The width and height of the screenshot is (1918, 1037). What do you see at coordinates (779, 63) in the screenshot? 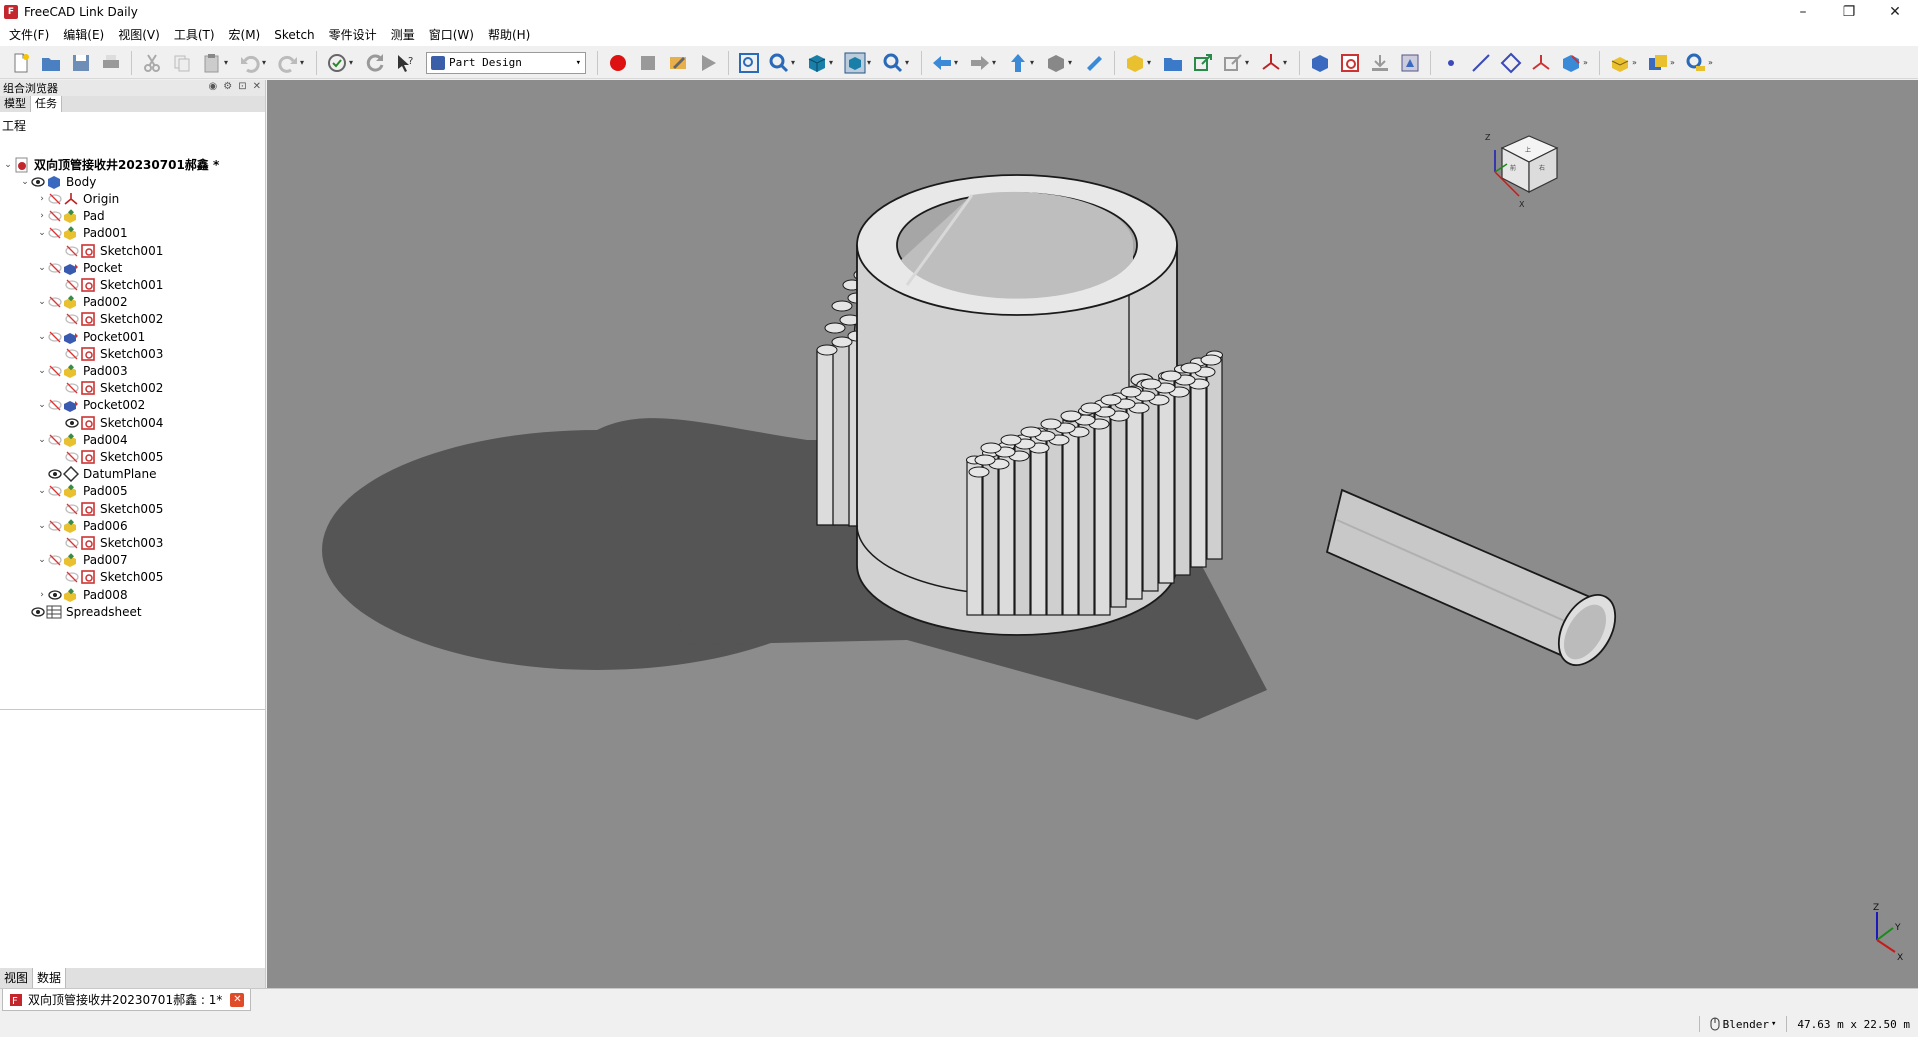
I see `fit-selection-button` at bounding box center [779, 63].